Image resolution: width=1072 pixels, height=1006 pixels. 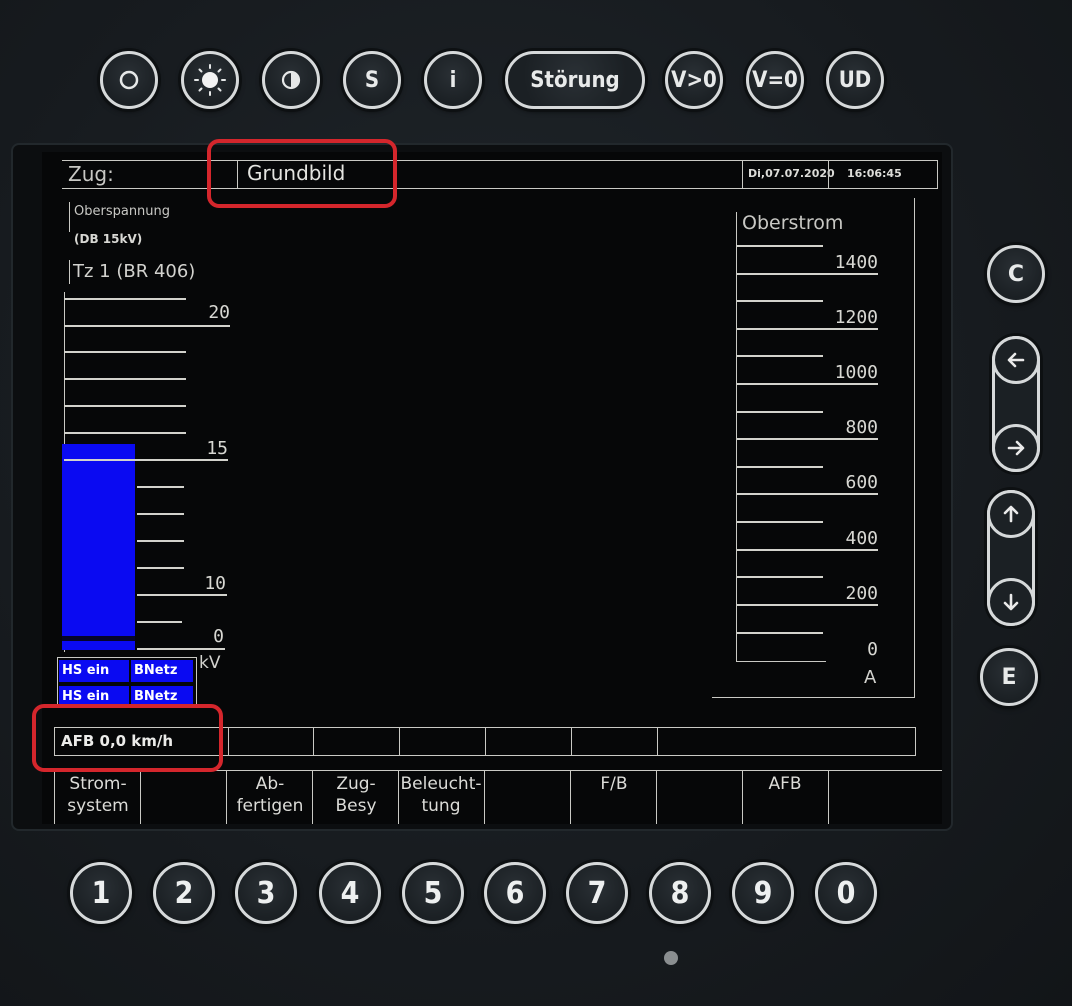 I want to click on left-right-rocker, so click(x=1016, y=404).